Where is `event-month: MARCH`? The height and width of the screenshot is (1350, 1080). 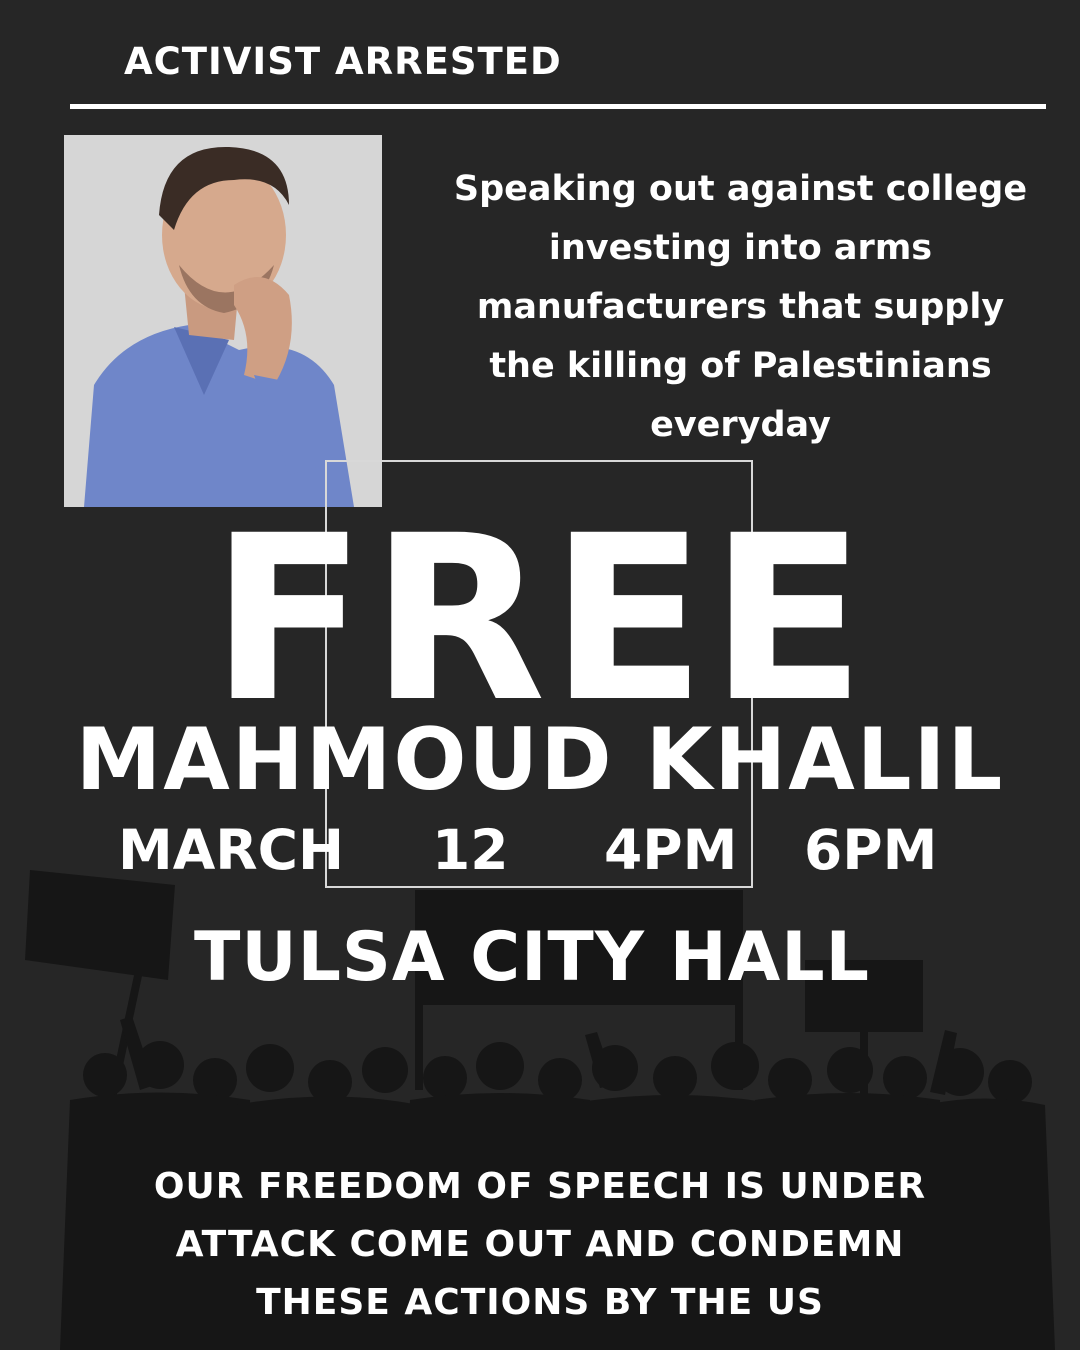
event-month: MARCH is located at coordinates (231, 850).